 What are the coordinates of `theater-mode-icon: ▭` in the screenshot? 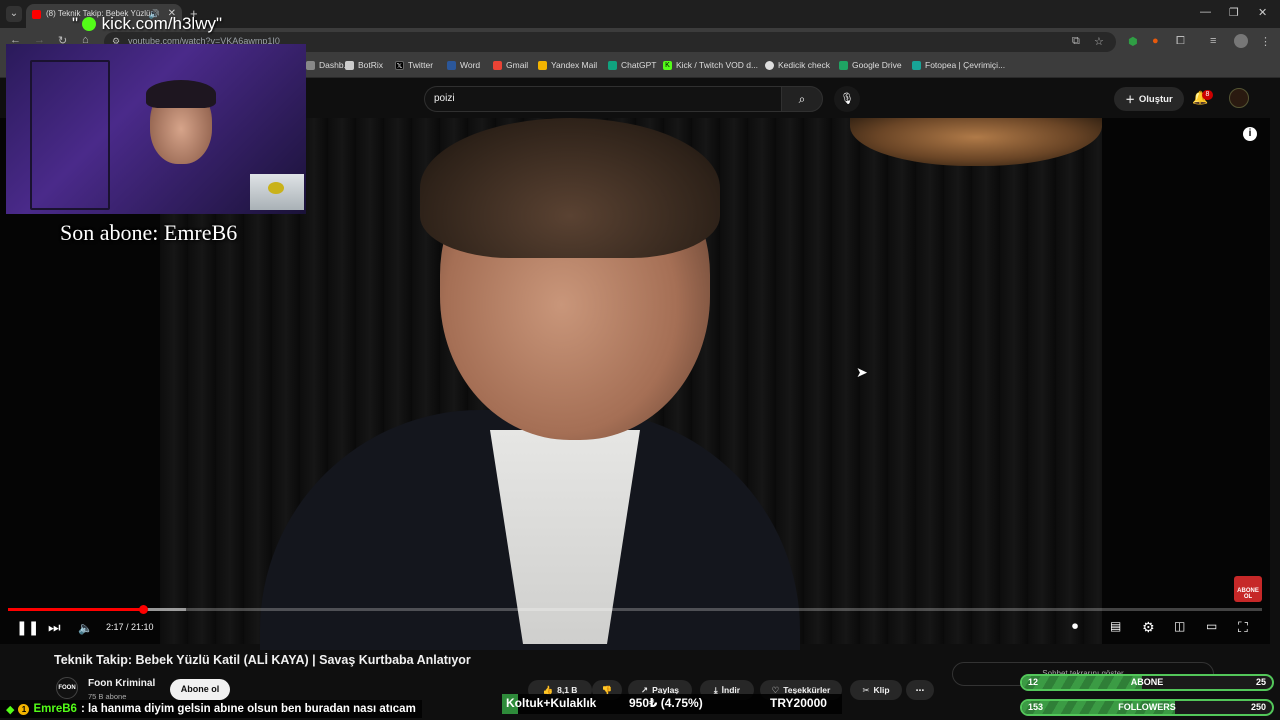 It's located at (1211, 626).